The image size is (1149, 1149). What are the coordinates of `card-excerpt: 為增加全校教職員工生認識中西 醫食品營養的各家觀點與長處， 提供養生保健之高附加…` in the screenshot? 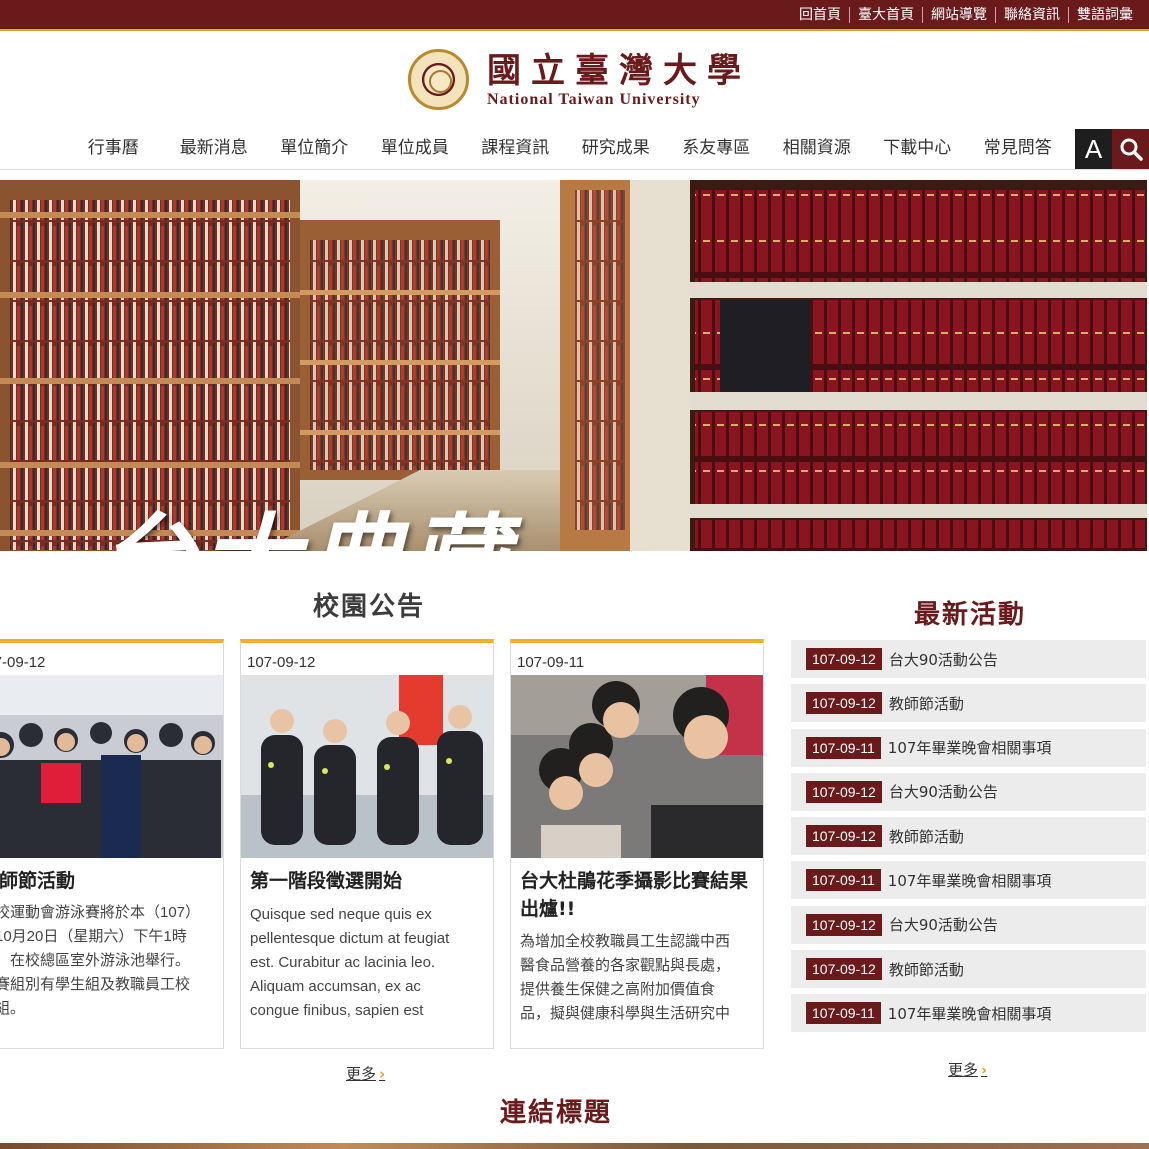 It's located at (638, 978).